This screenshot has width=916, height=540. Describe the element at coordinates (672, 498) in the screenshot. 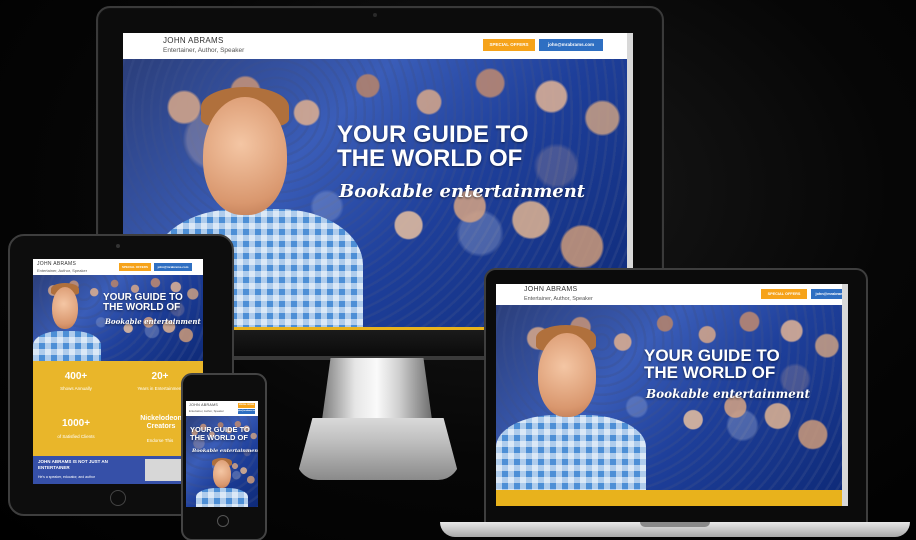

I see `laptop-yellow-band` at that location.